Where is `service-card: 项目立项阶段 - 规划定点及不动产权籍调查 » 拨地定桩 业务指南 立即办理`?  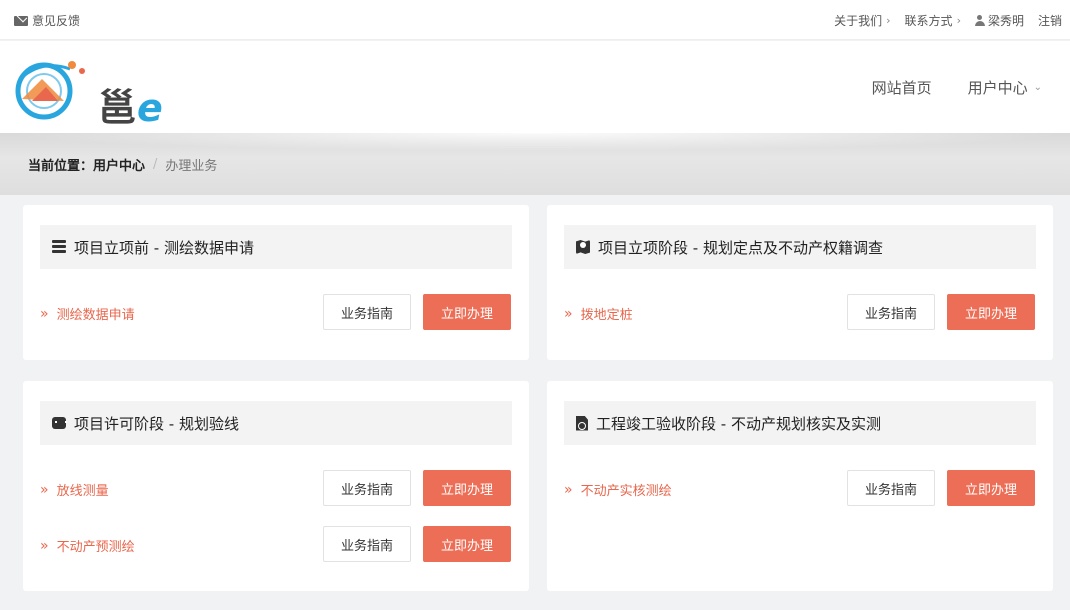 service-card: 项目立项阶段 - 规划定点及不动产权籍调查 » 拨地定桩 业务指南 立即办理 is located at coordinates (800, 282).